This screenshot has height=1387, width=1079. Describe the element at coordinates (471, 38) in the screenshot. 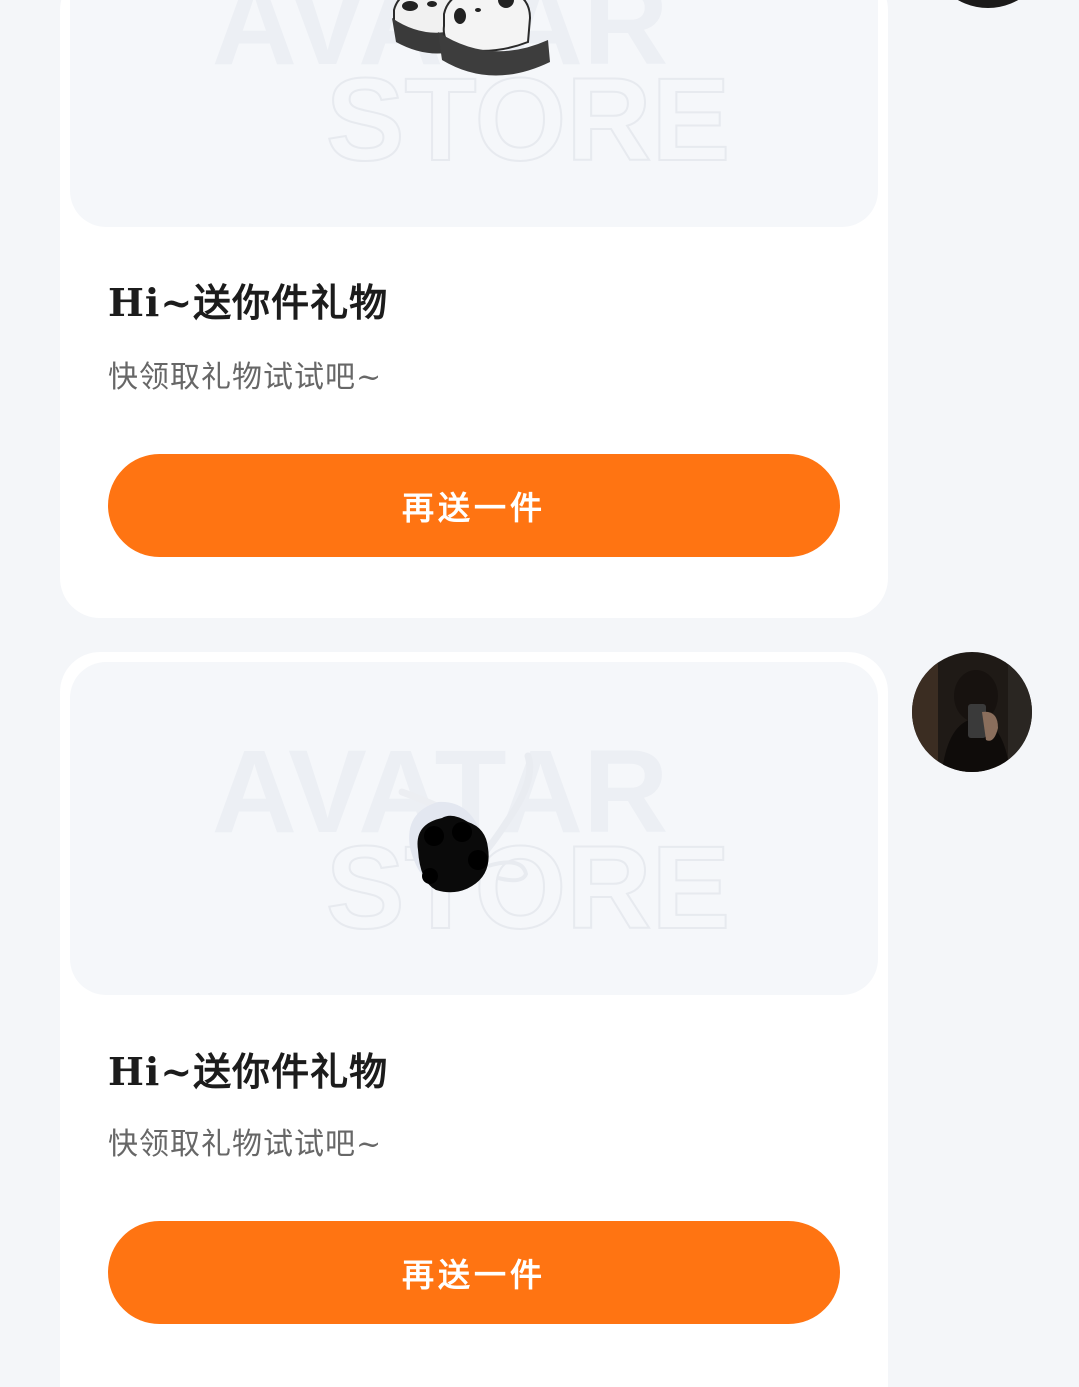

I see `panda-slippers-icon` at that location.